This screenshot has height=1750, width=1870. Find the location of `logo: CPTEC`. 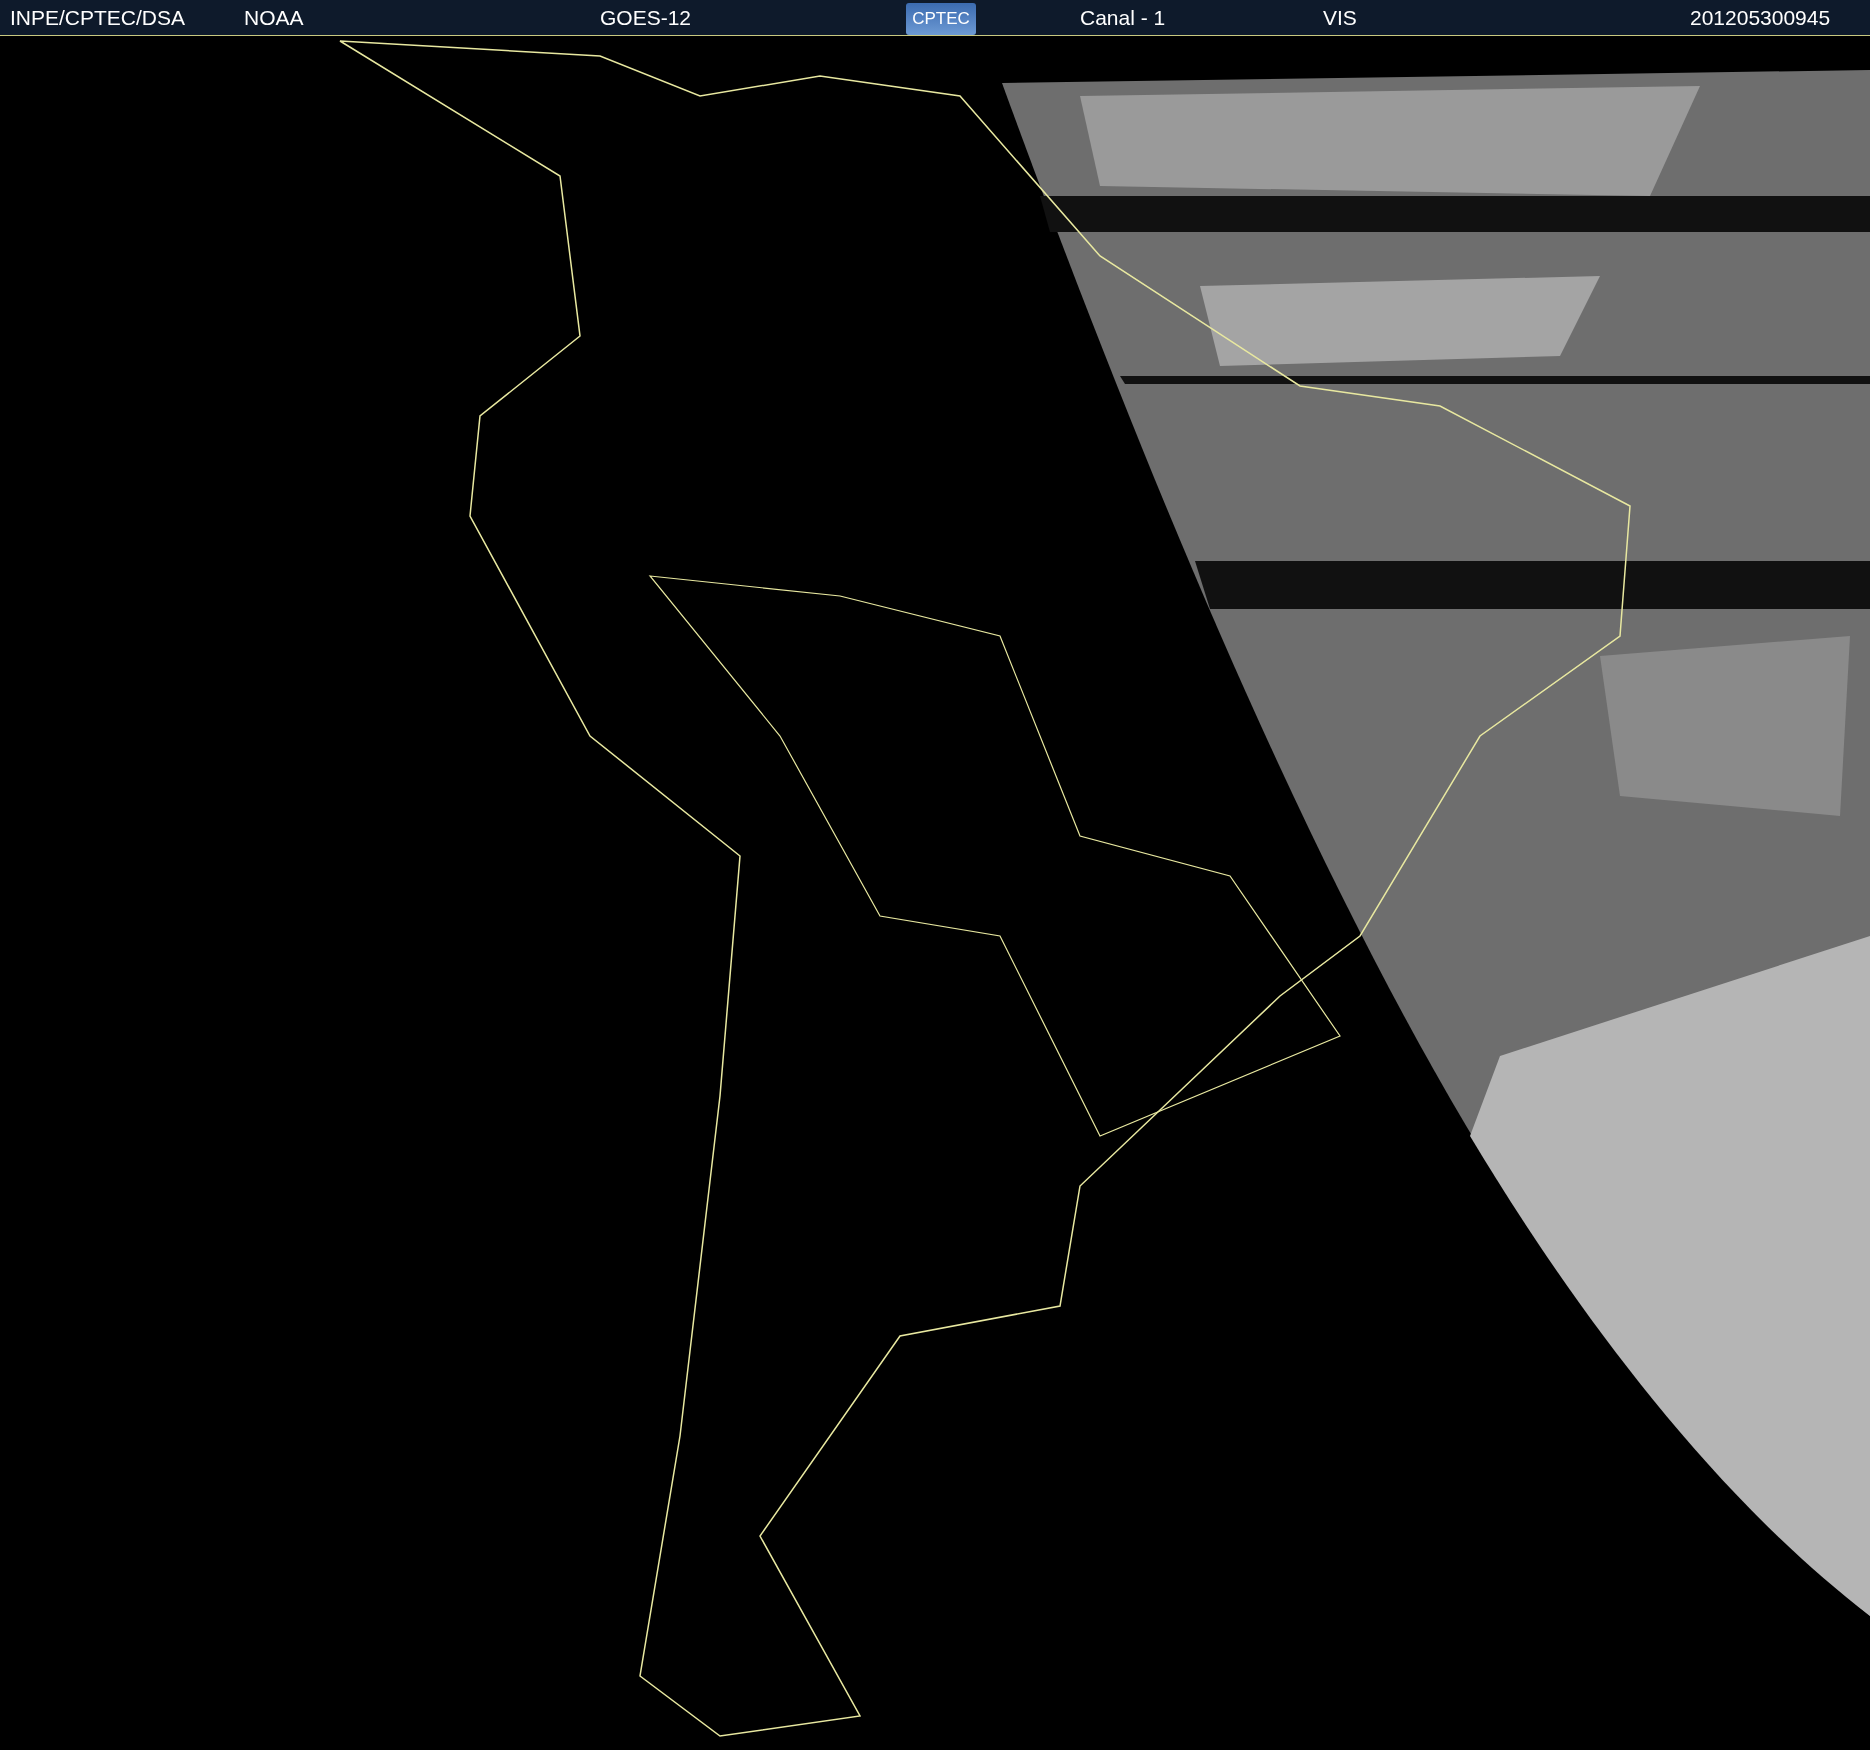

logo: CPTEC is located at coordinates (941, 18).